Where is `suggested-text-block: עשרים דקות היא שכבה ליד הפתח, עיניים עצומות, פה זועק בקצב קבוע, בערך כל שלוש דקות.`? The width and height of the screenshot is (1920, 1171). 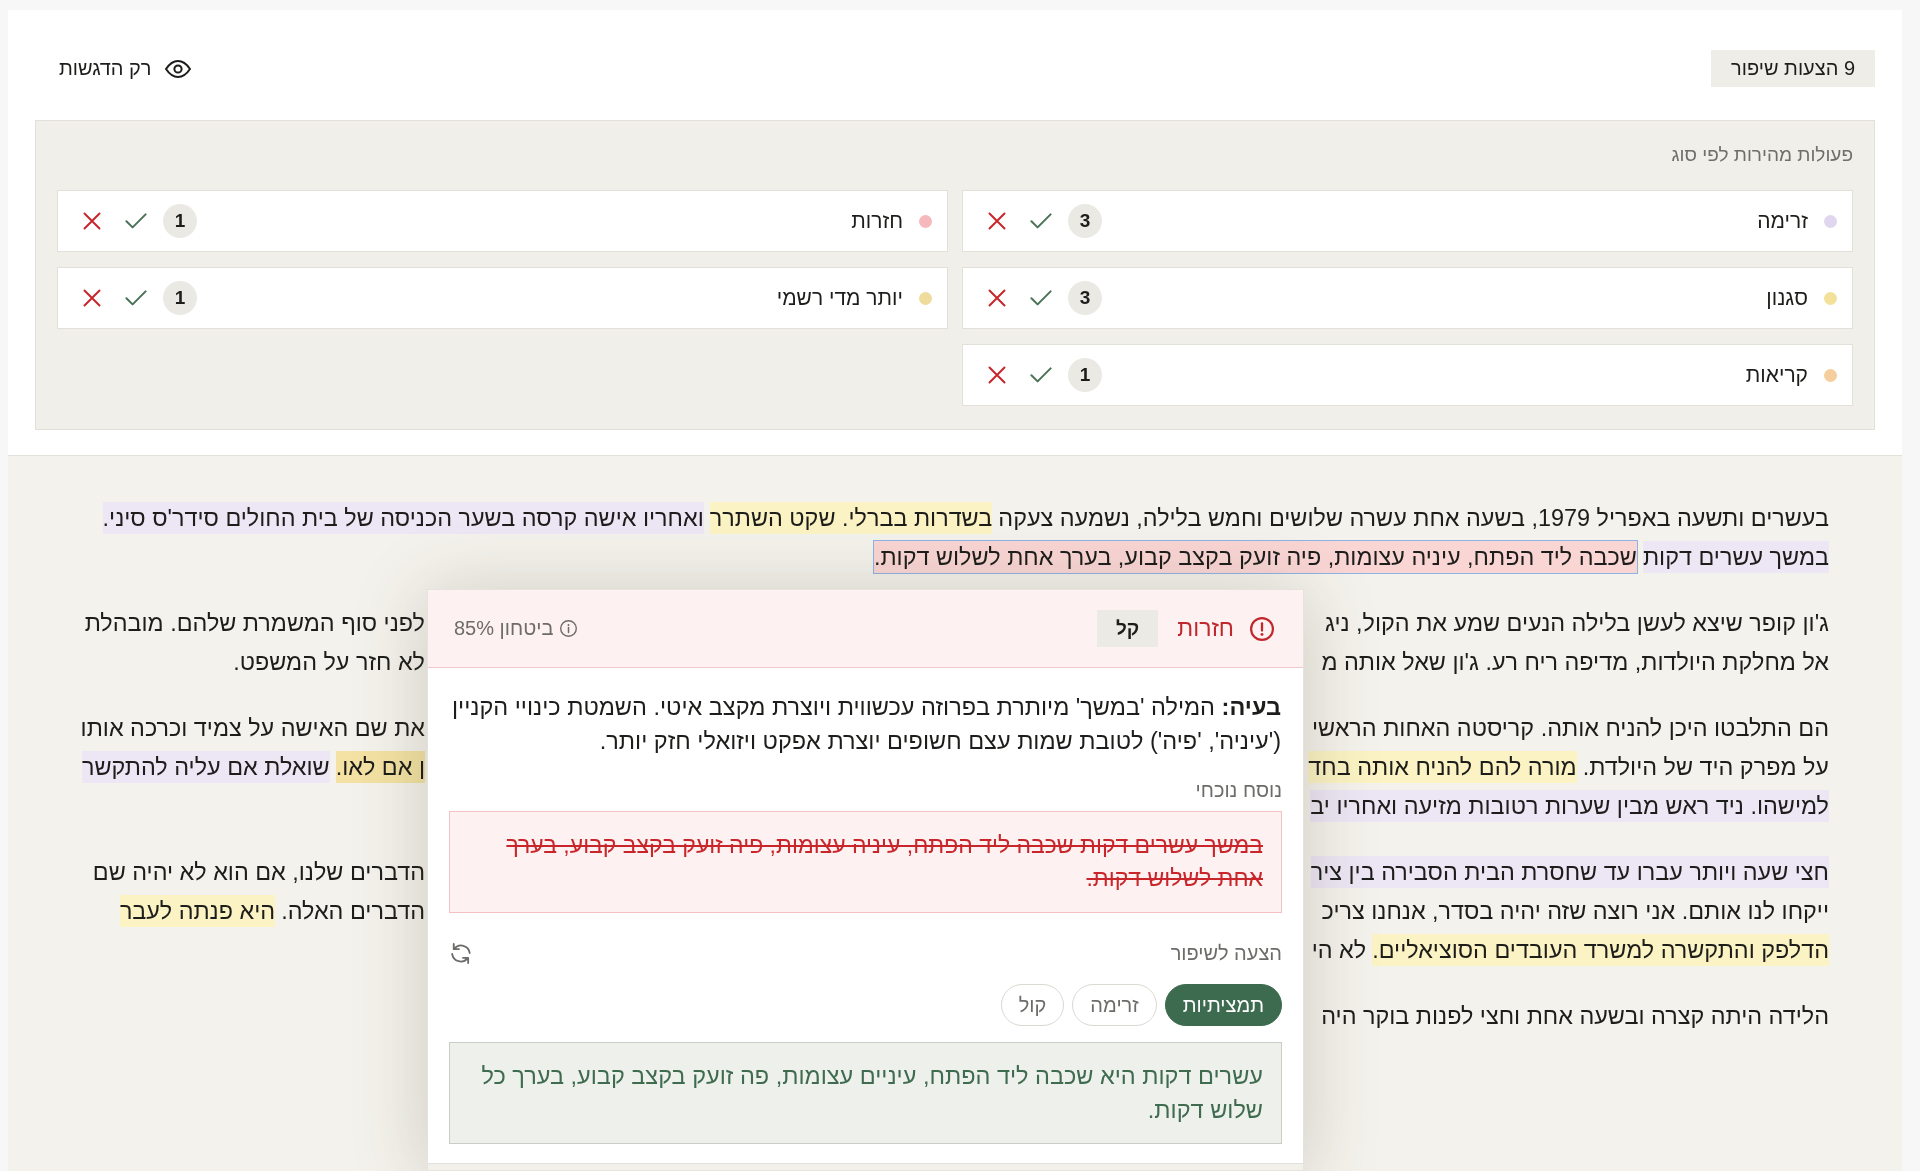 suggested-text-block: עשרים דקות היא שכבה ליד הפתח, עיניים עצומות, פה זועק בקצב קבוע, בערך כל שלוש דקות. is located at coordinates (865, 1093).